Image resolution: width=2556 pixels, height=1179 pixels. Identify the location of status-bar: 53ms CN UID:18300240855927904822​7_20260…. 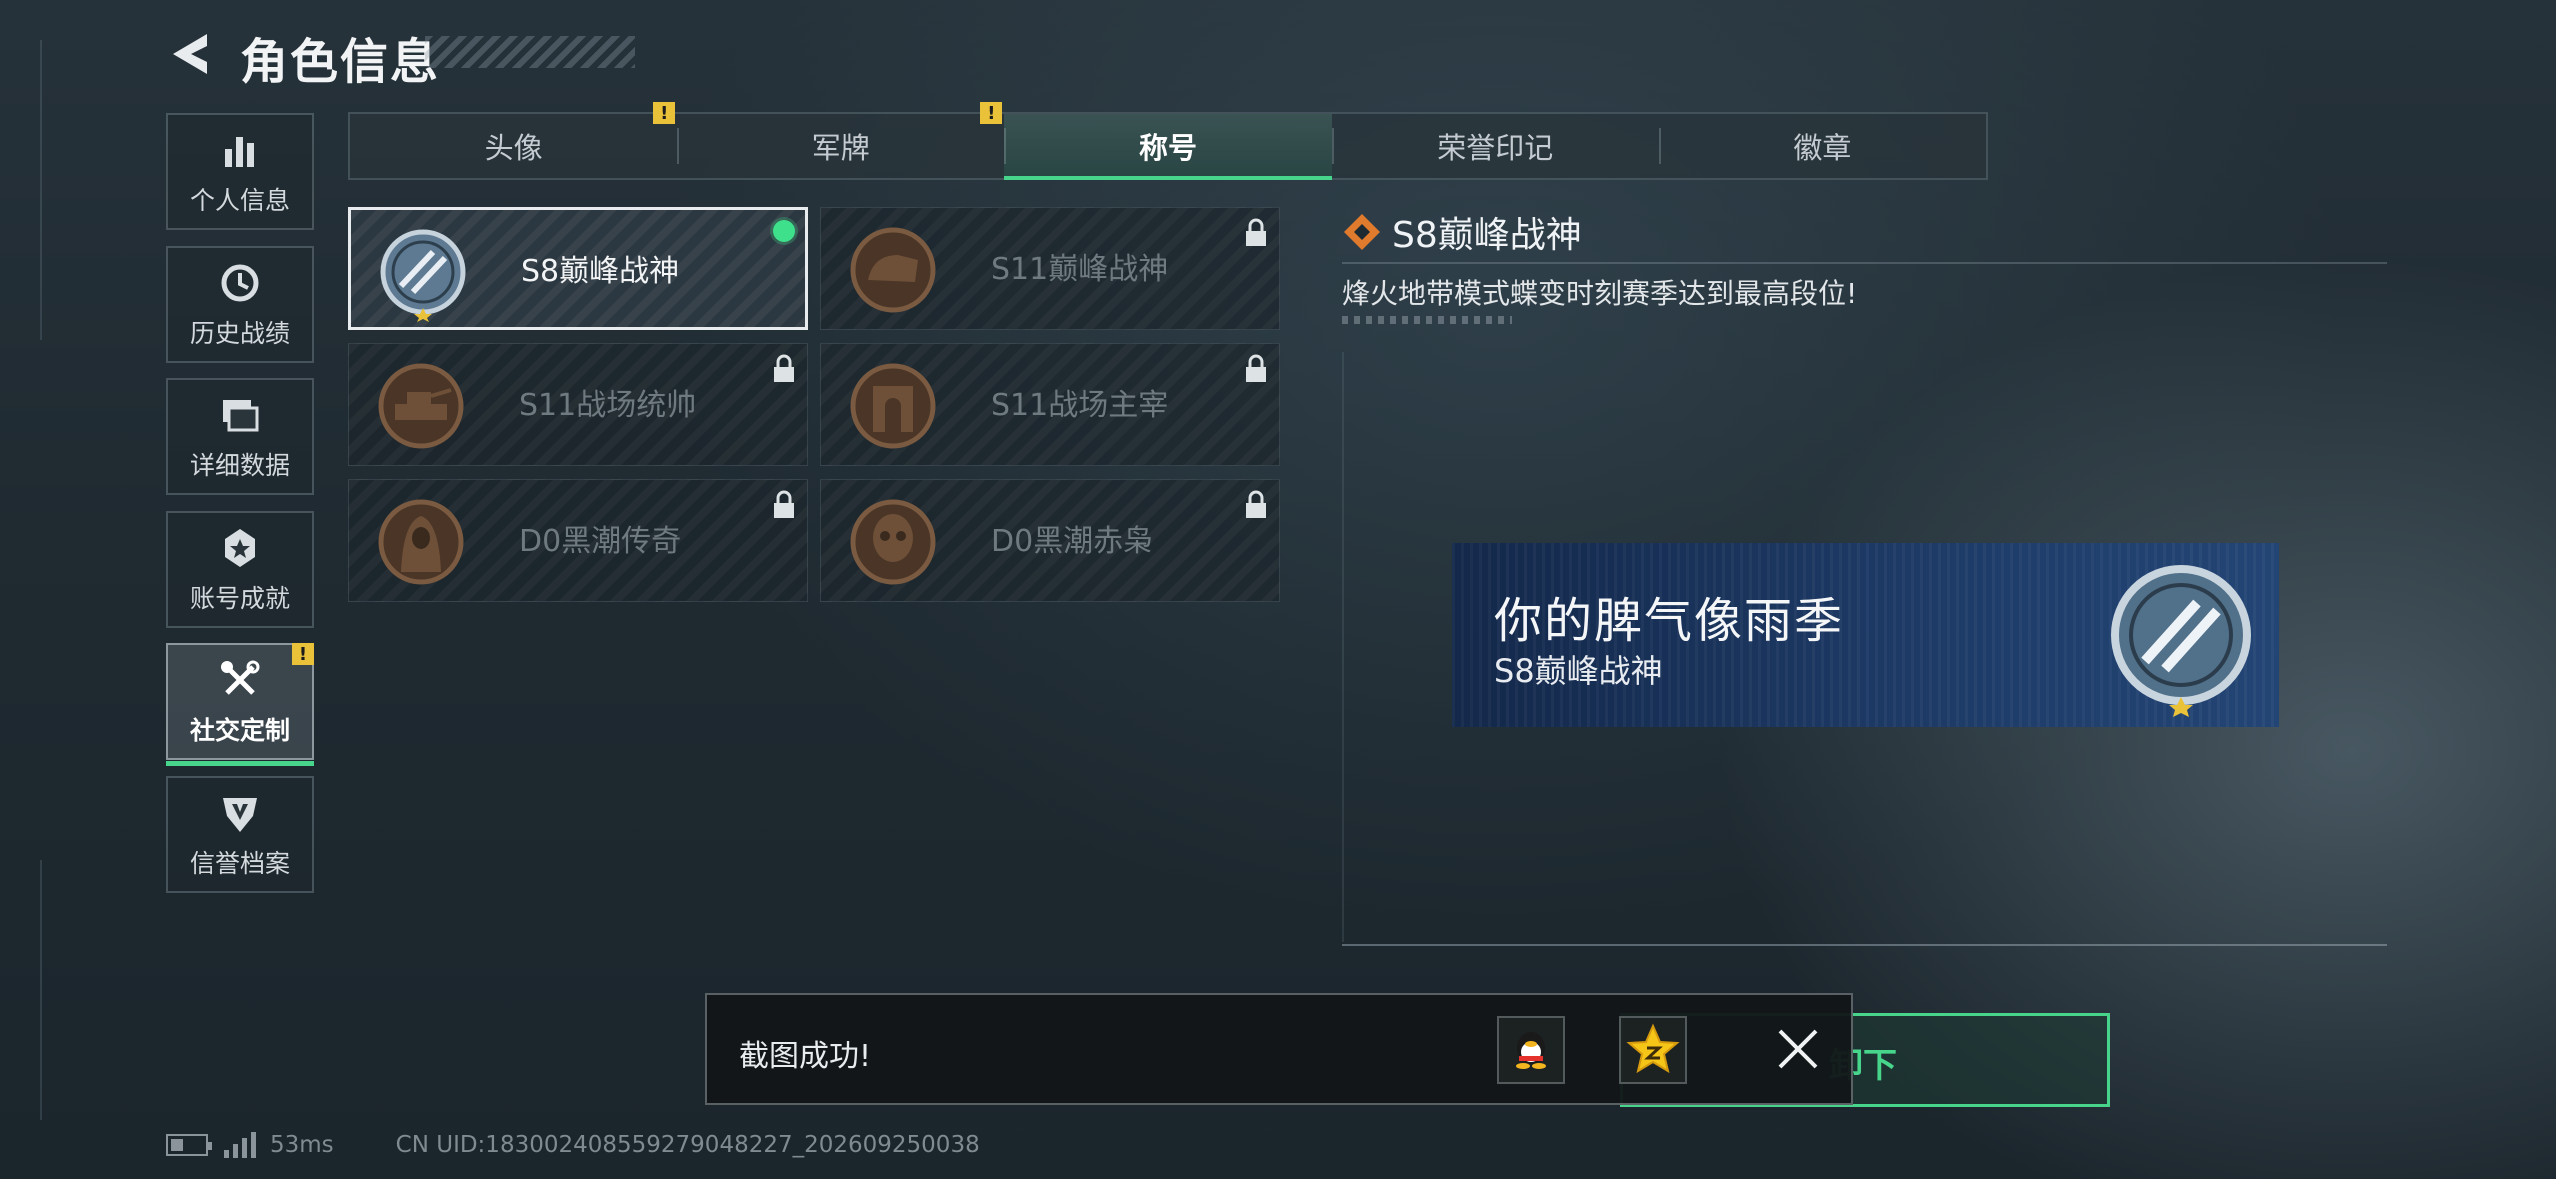
(573, 1145).